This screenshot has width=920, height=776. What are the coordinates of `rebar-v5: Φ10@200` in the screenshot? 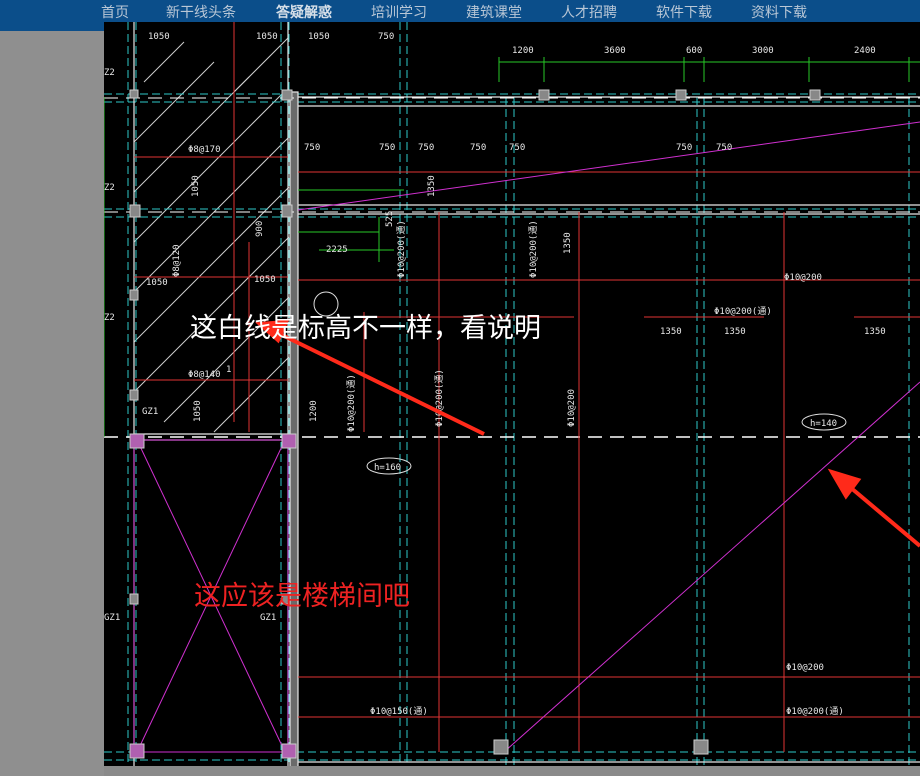 It's located at (572, 408).